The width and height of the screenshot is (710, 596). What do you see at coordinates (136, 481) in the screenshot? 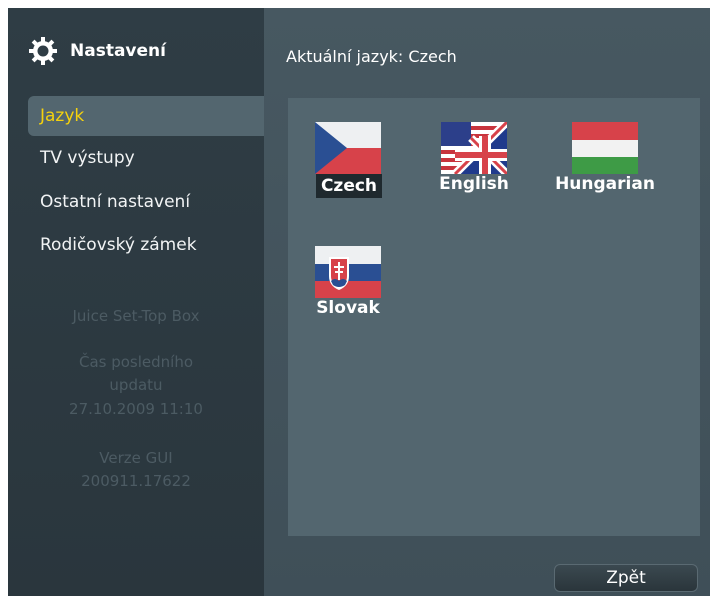
I see `gui-version-value: 200911.17622` at bounding box center [136, 481].